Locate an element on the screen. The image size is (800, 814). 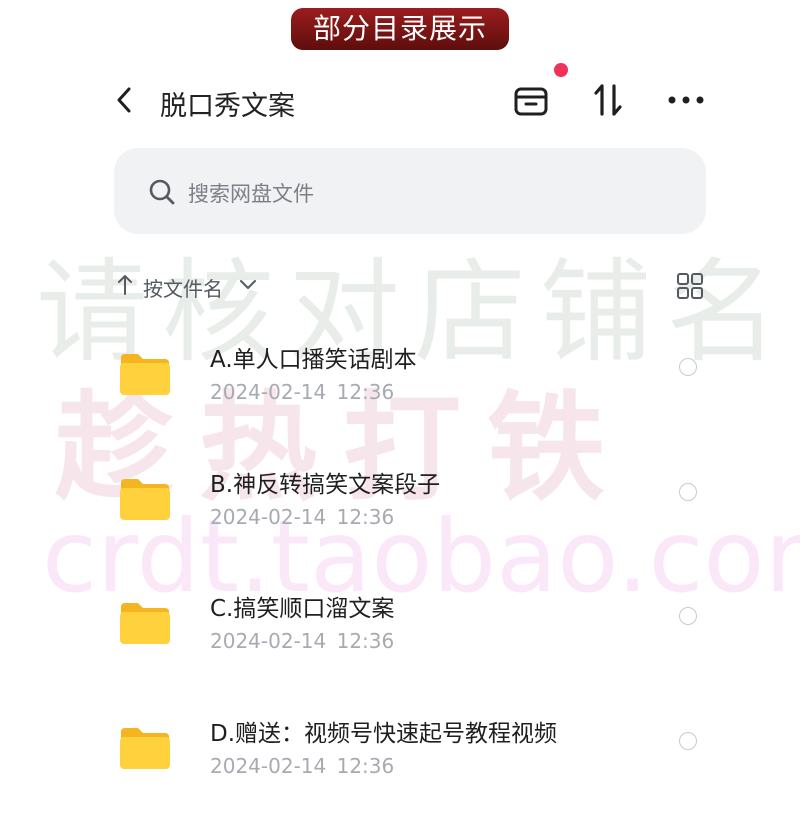
more-options-button is located at coordinates (686, 100).